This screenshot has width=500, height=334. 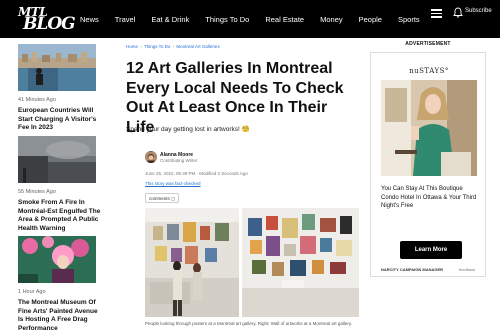 I want to click on gallery-photo-right, so click(x=300, y=262).